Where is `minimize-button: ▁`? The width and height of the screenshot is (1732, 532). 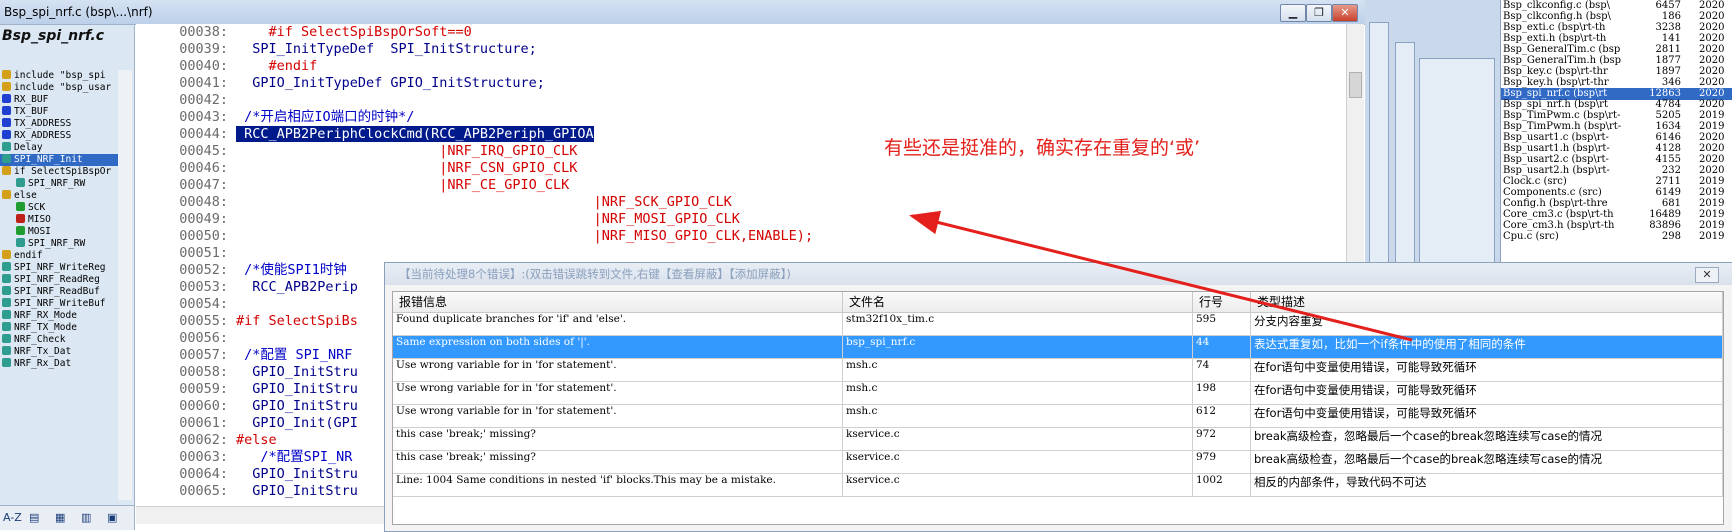
minimize-button: ▁ is located at coordinates (1293, 13).